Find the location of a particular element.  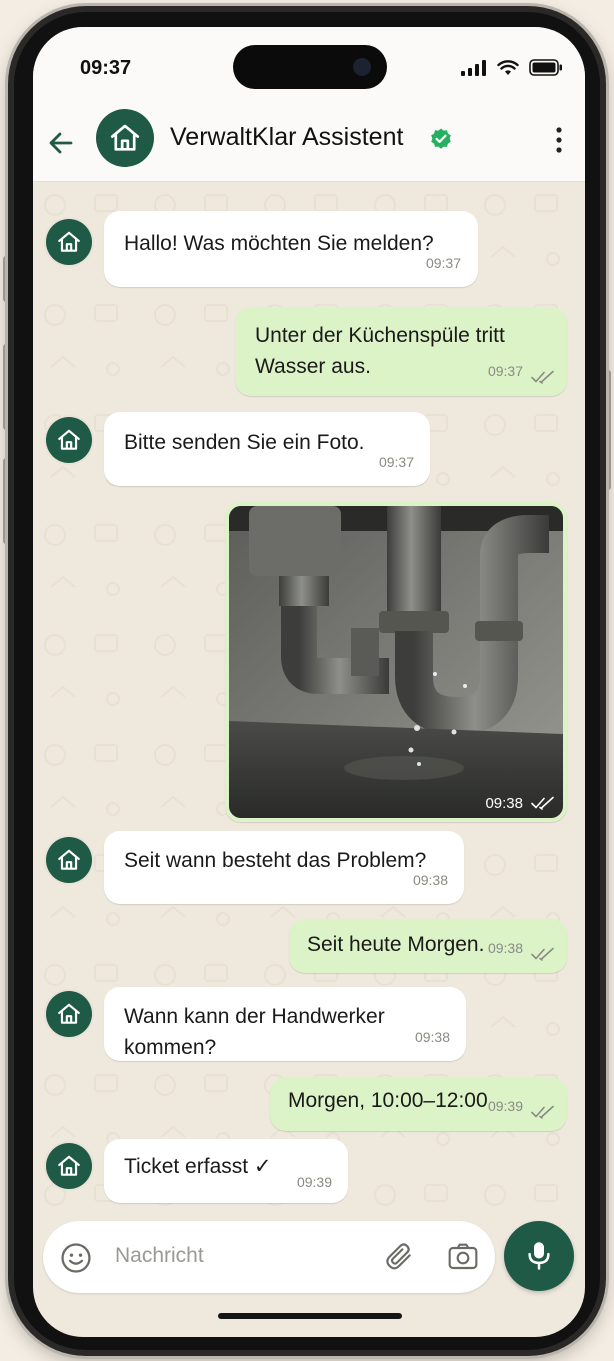

message-input: Nachricht is located at coordinates (159, 1256).